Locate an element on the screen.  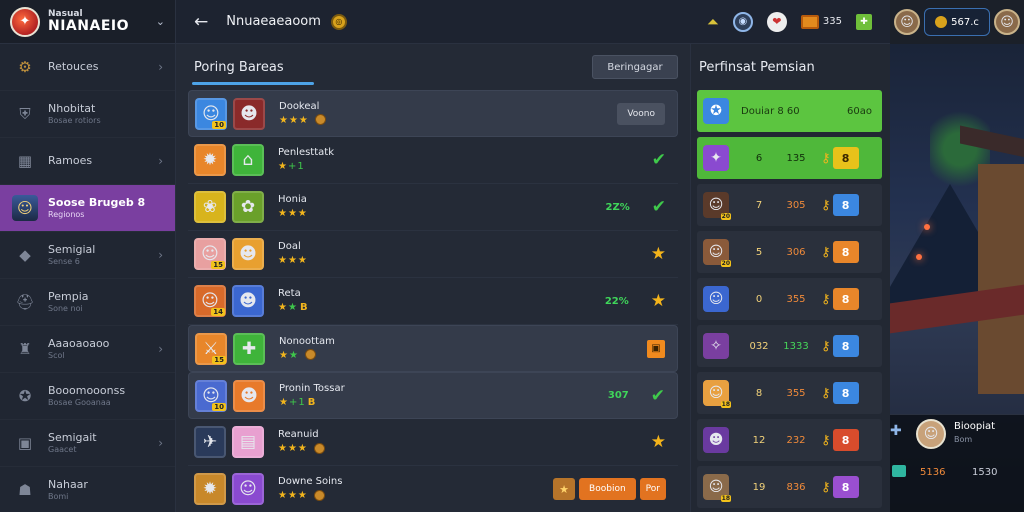
bonus-marker: B is located at coordinates (312, 402).